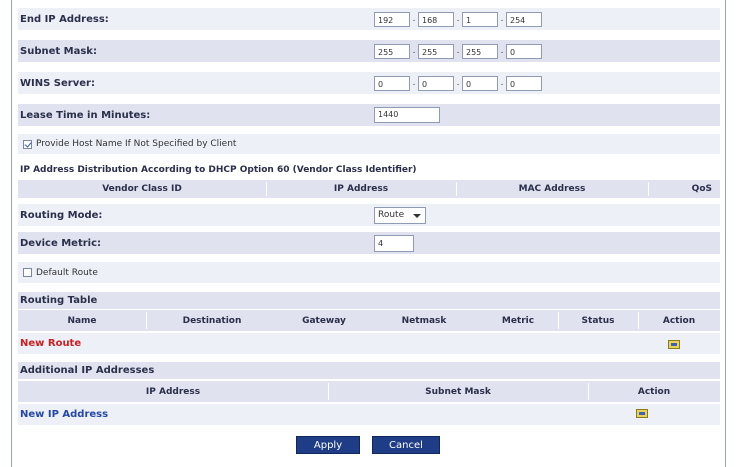 The width and height of the screenshot is (740, 467). I want to click on default-route-label: Default Route, so click(67, 272).